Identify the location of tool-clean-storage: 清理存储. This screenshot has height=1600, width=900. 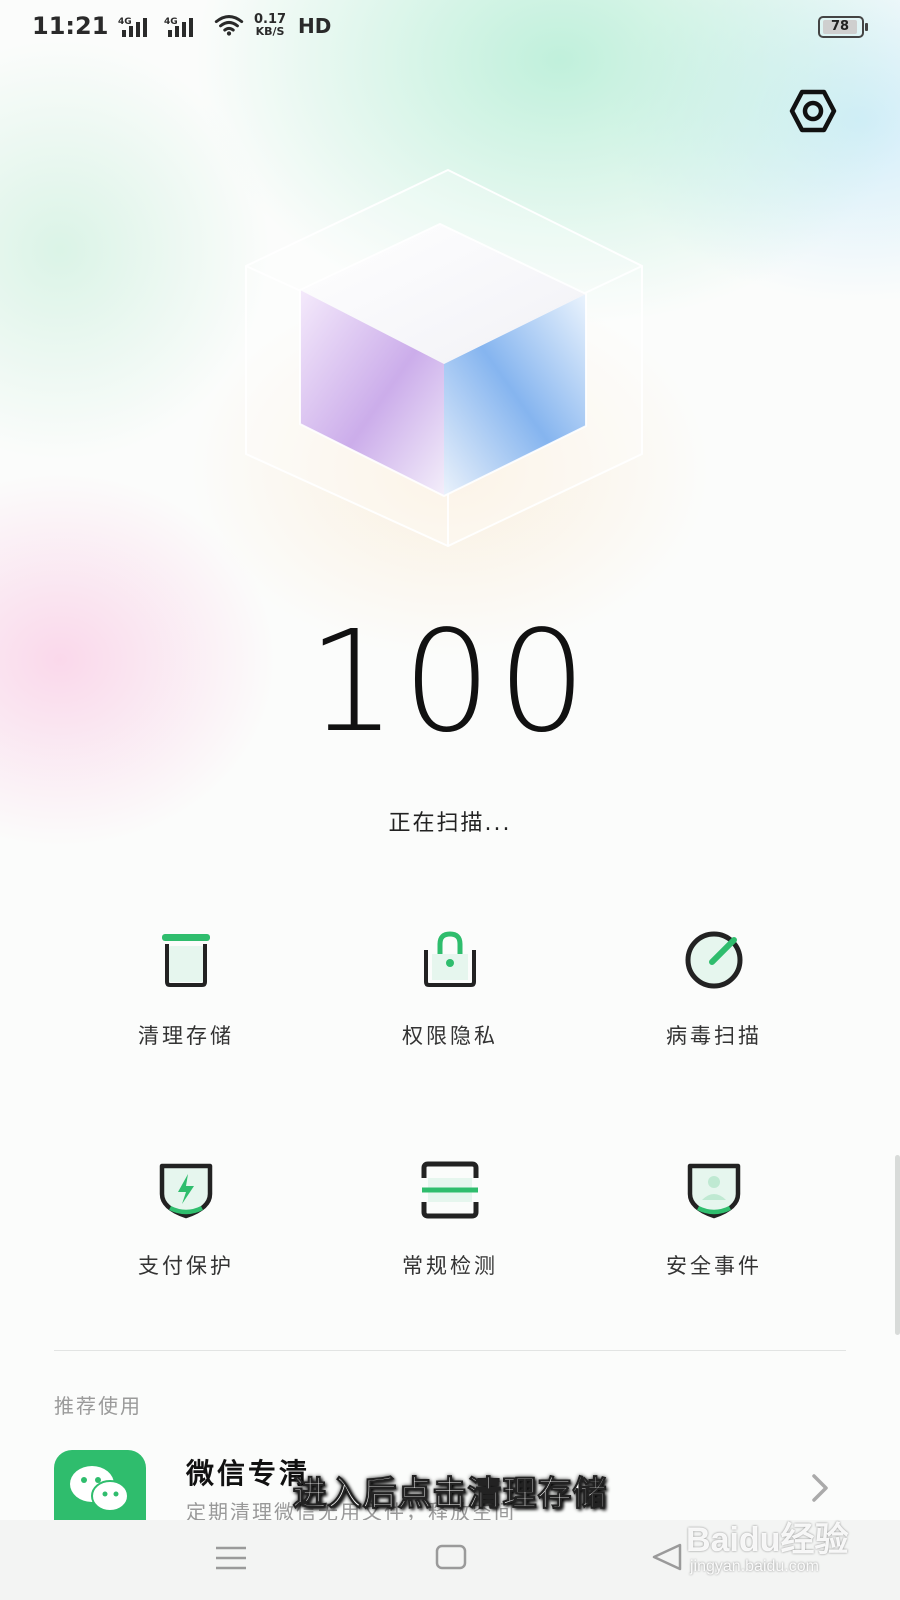
(186, 990).